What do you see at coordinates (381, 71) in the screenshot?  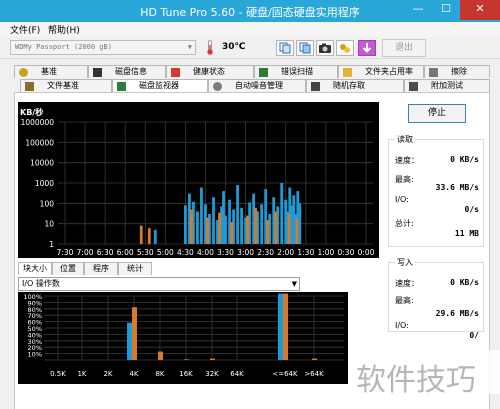 I see `tab-folder-usage: 文件夹占用率` at bounding box center [381, 71].